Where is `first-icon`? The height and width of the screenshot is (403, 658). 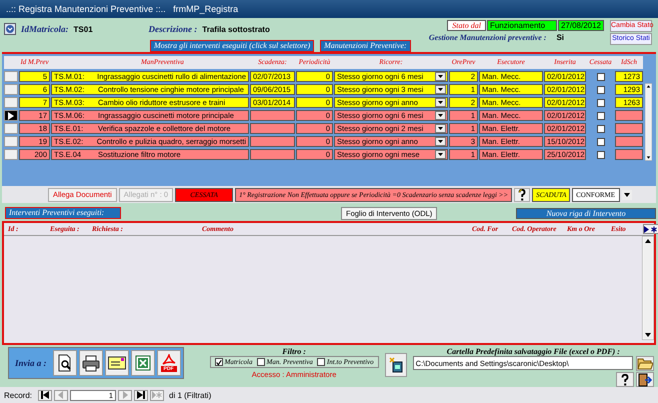 first-icon is located at coordinates (45, 395).